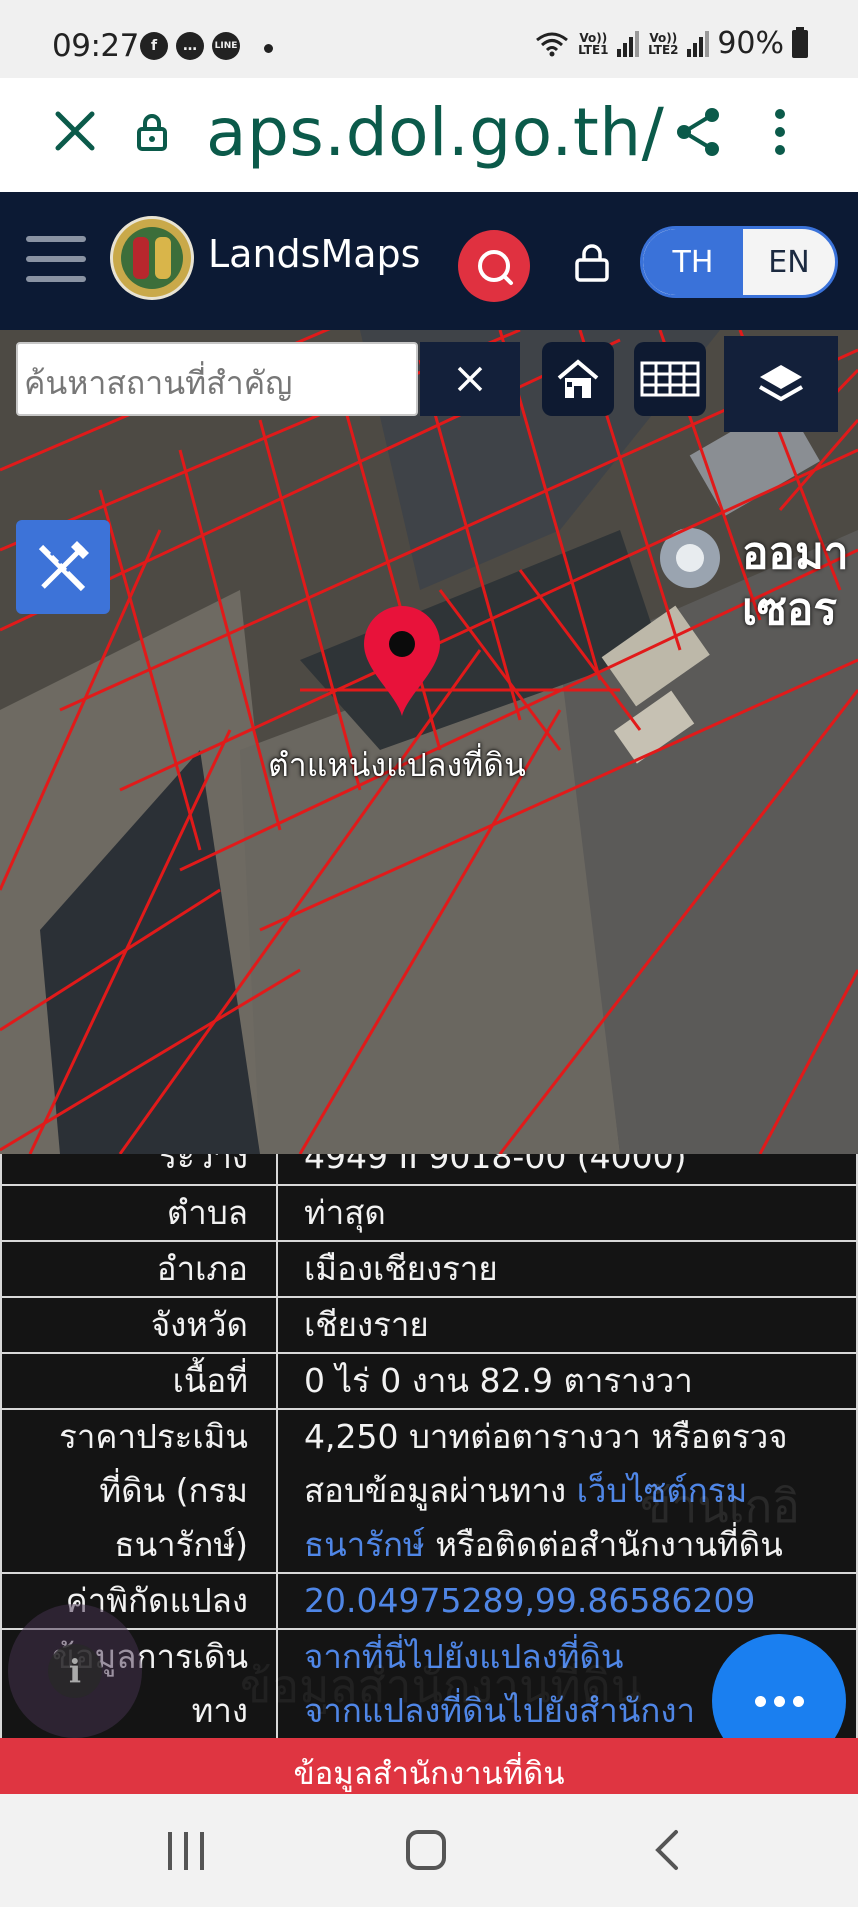 Image resolution: width=858 pixels, height=1907 pixels. I want to click on info-button: i, so click(75, 1671).